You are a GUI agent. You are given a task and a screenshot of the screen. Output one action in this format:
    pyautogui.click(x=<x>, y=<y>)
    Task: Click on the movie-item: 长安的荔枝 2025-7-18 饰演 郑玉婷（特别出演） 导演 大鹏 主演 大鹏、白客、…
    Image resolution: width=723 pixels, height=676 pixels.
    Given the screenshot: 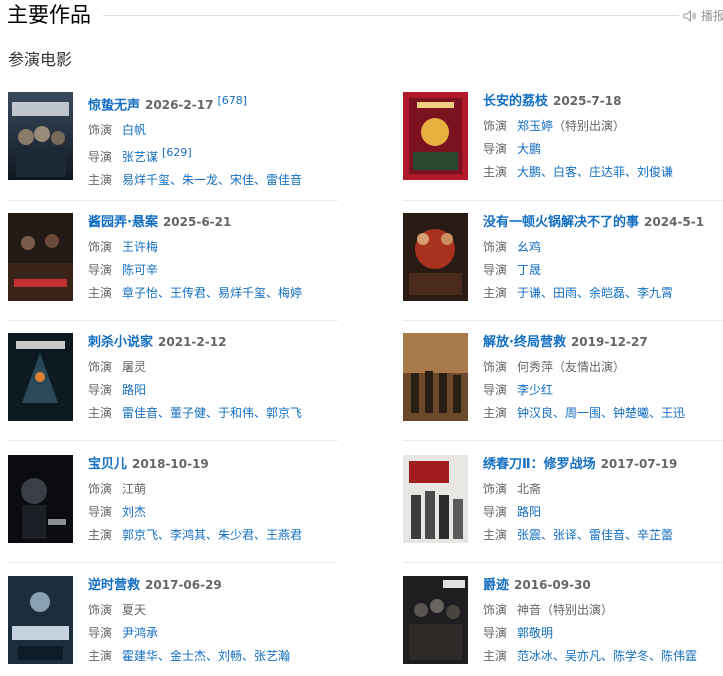 What is the action you would take?
    pyautogui.click(x=563, y=142)
    